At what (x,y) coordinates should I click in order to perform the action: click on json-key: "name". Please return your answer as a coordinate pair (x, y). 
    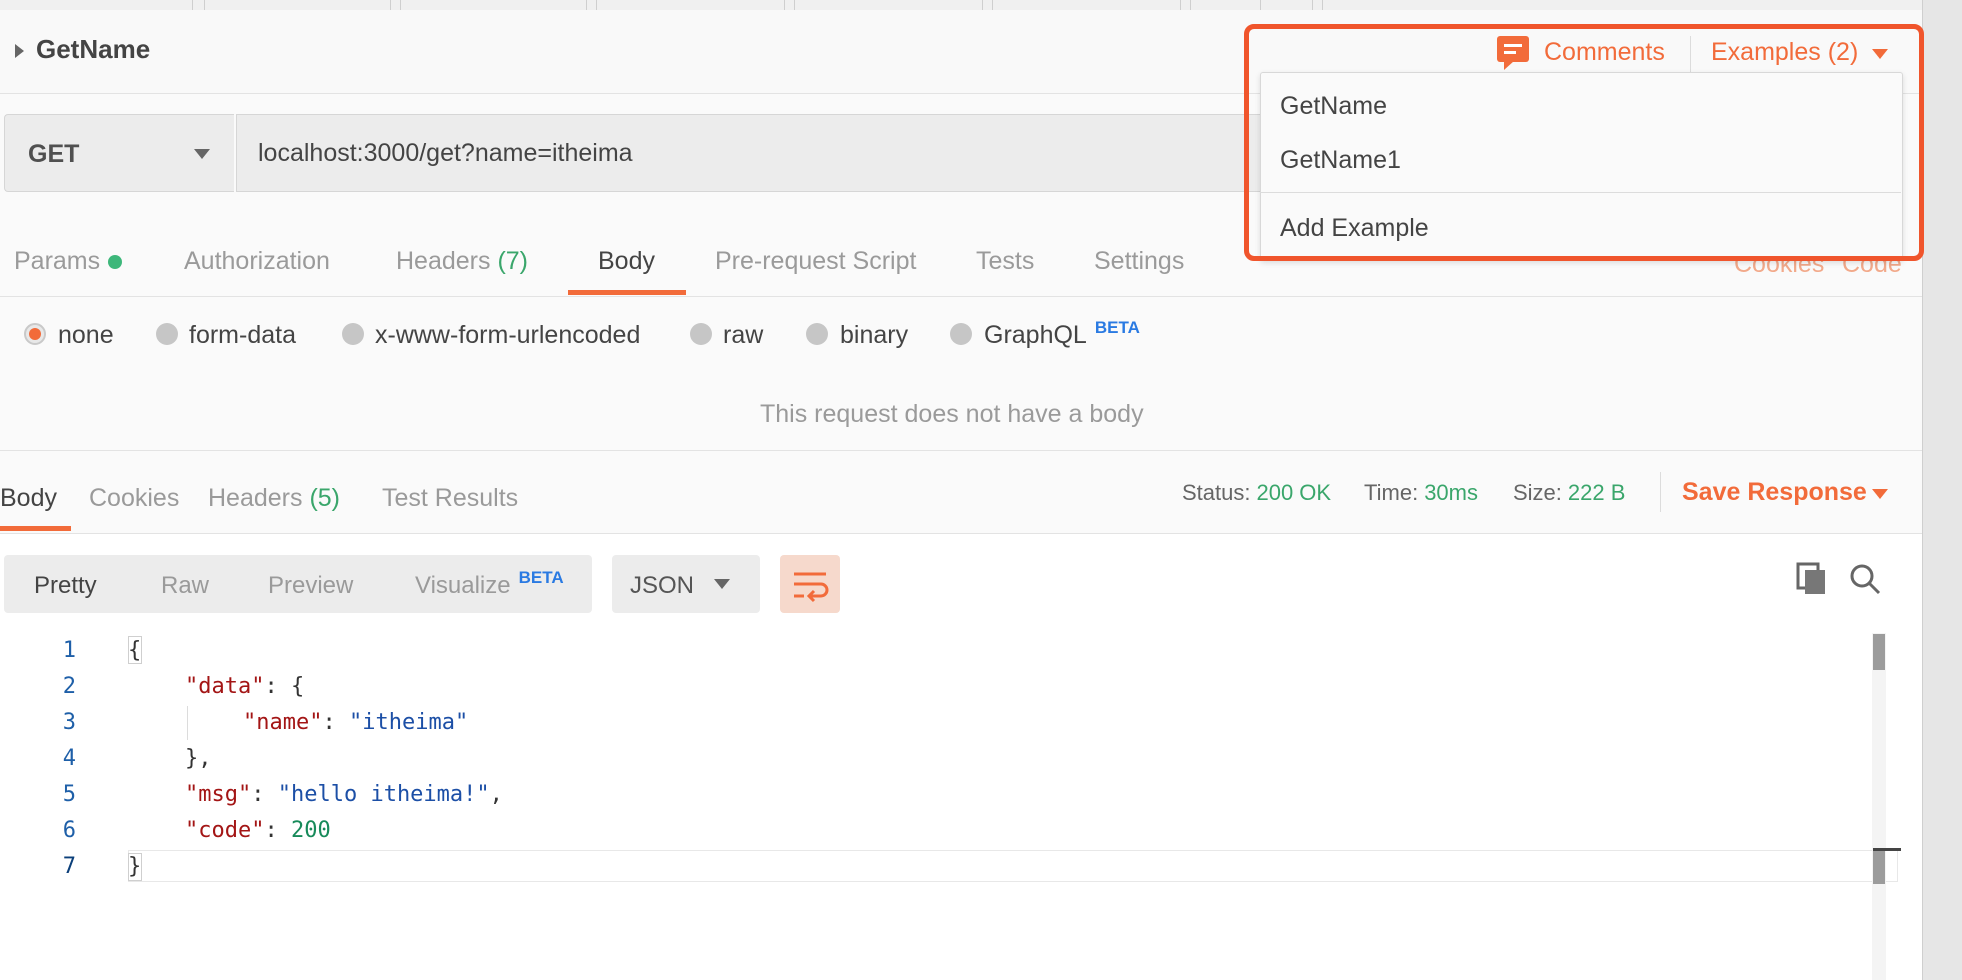
    Looking at the image, I should click on (283, 722).